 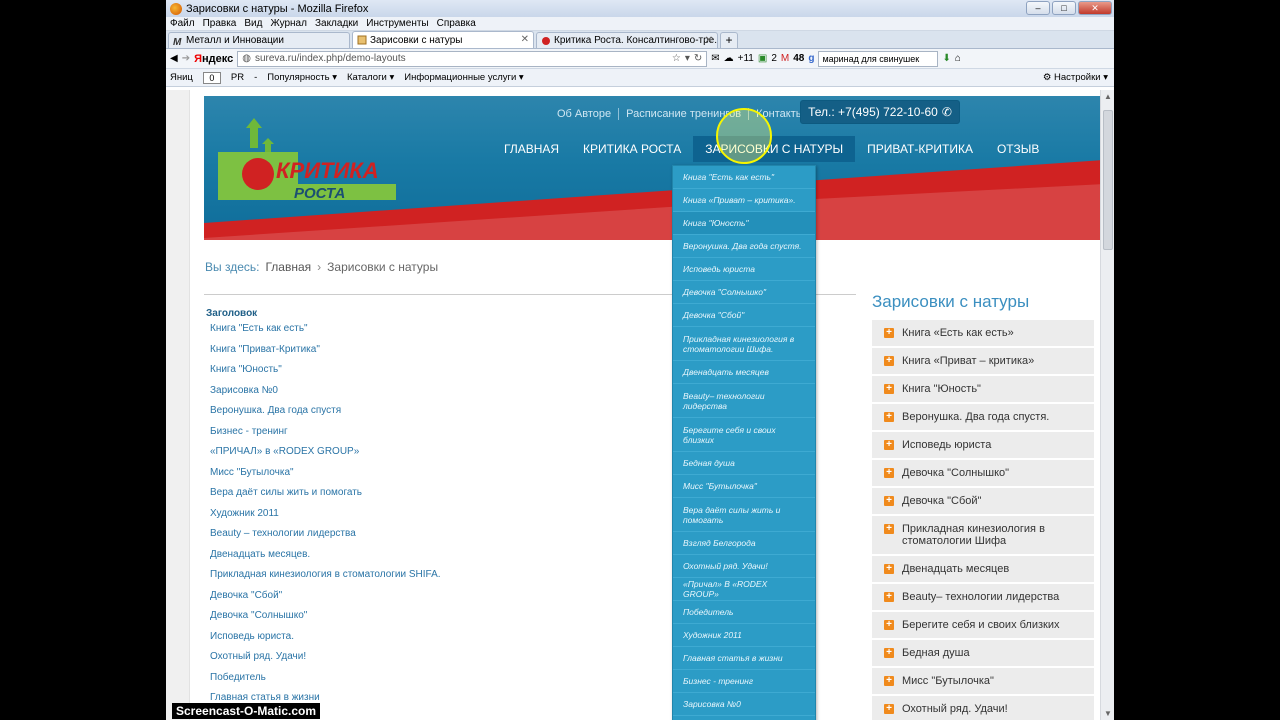 What do you see at coordinates (585, 114) in the screenshot?
I see `link-about-author: Об Авторе` at bounding box center [585, 114].